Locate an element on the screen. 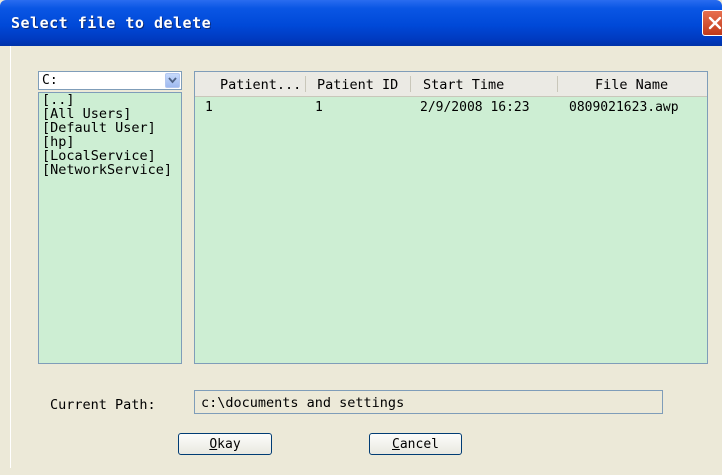 This screenshot has width=722, height=475. title-bar: Select file to delete is located at coordinates (361, 23).